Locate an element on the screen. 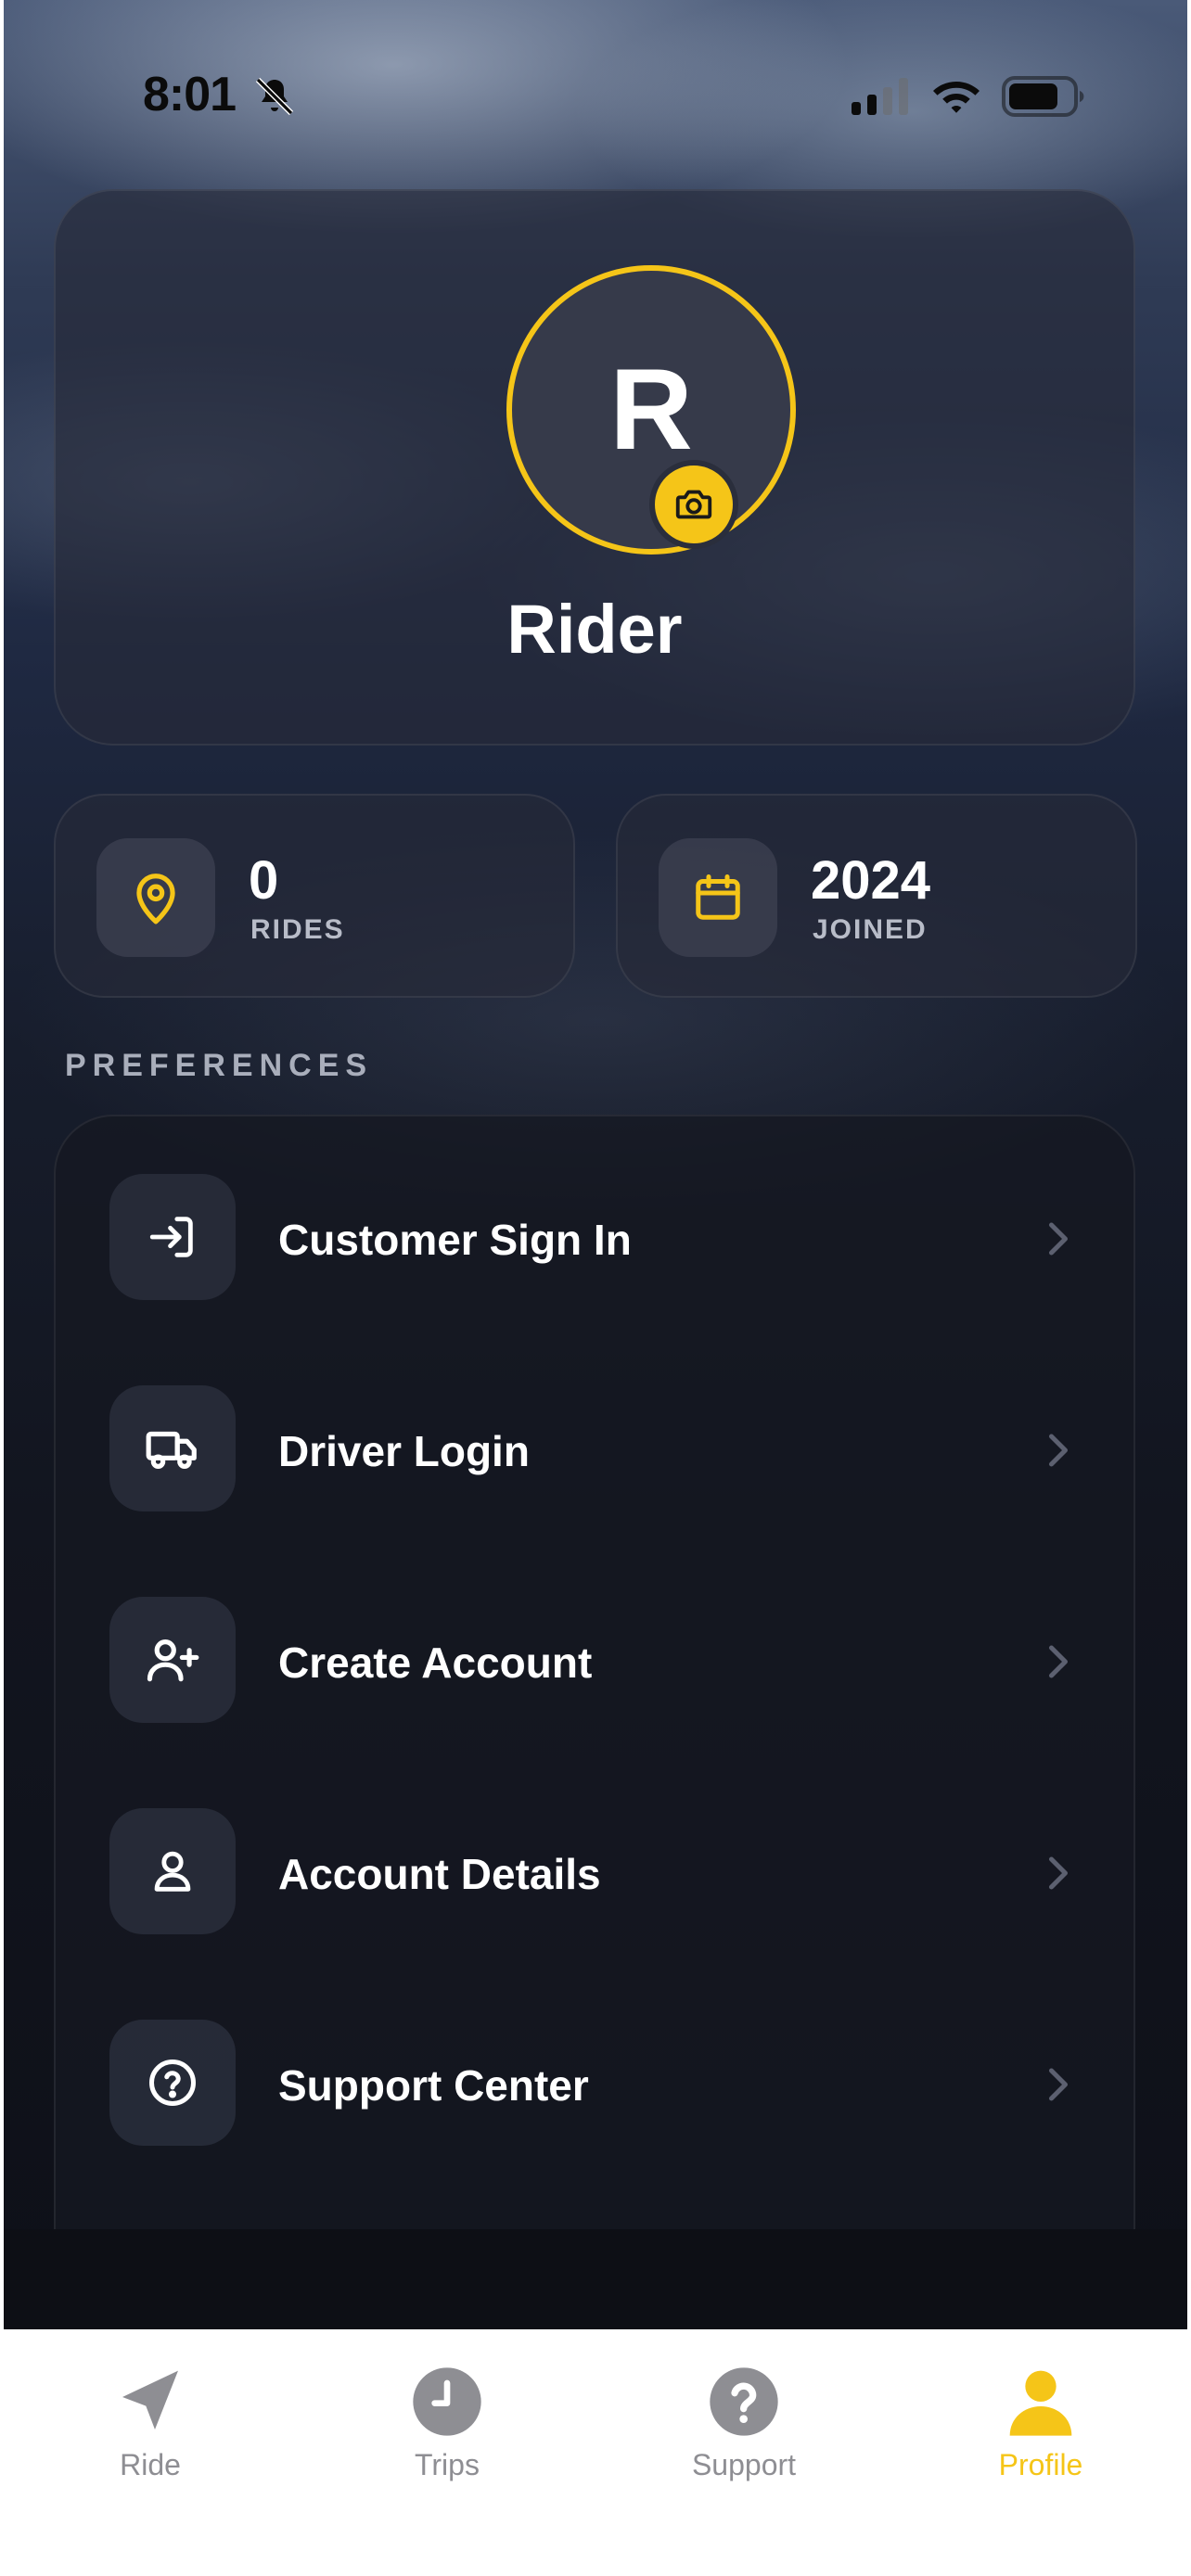 Image resolution: width=1191 pixels, height=2576 pixels. pref-item-label: Driver Login is located at coordinates (404, 1451).